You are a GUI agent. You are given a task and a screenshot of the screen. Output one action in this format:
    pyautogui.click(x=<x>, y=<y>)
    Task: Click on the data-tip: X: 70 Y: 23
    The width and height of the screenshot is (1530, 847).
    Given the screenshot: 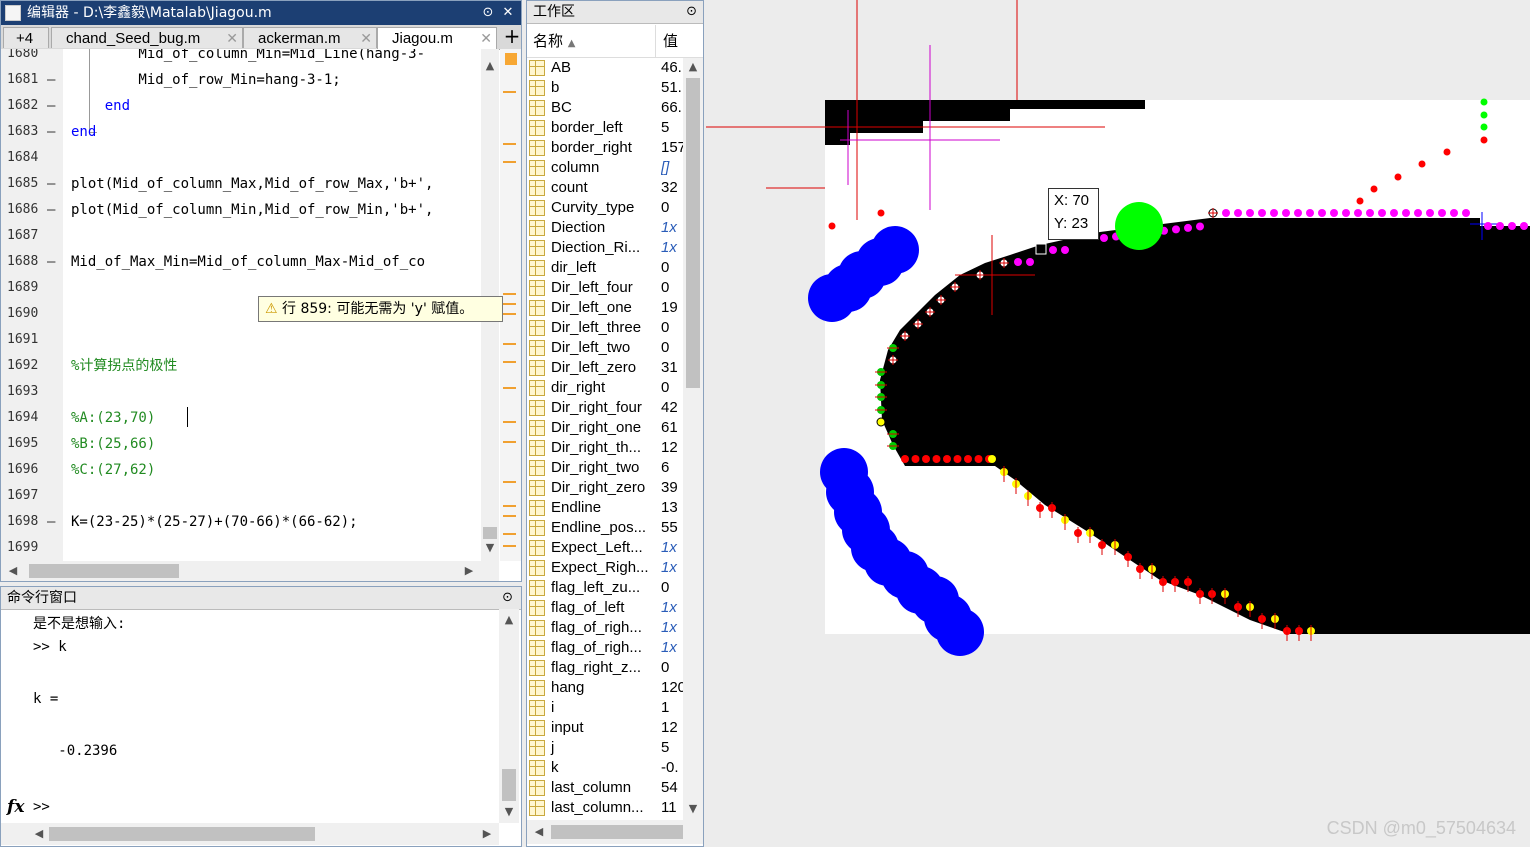 What is the action you would take?
    pyautogui.click(x=1073, y=214)
    